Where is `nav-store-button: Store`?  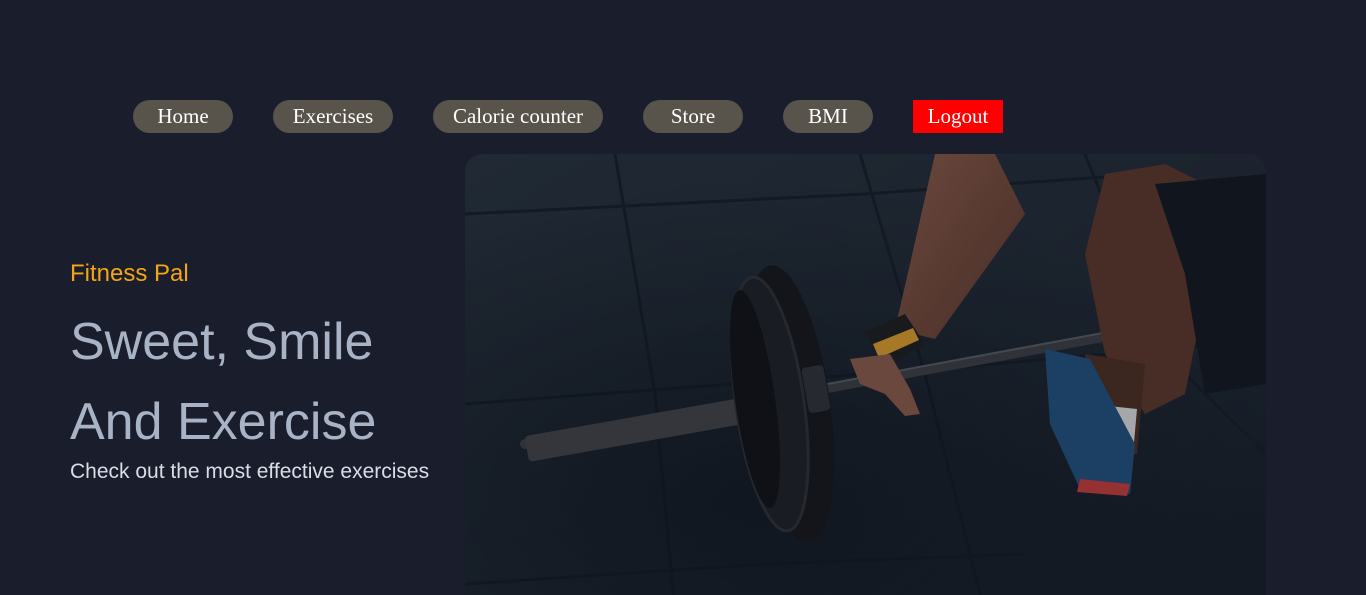 nav-store-button: Store is located at coordinates (693, 116).